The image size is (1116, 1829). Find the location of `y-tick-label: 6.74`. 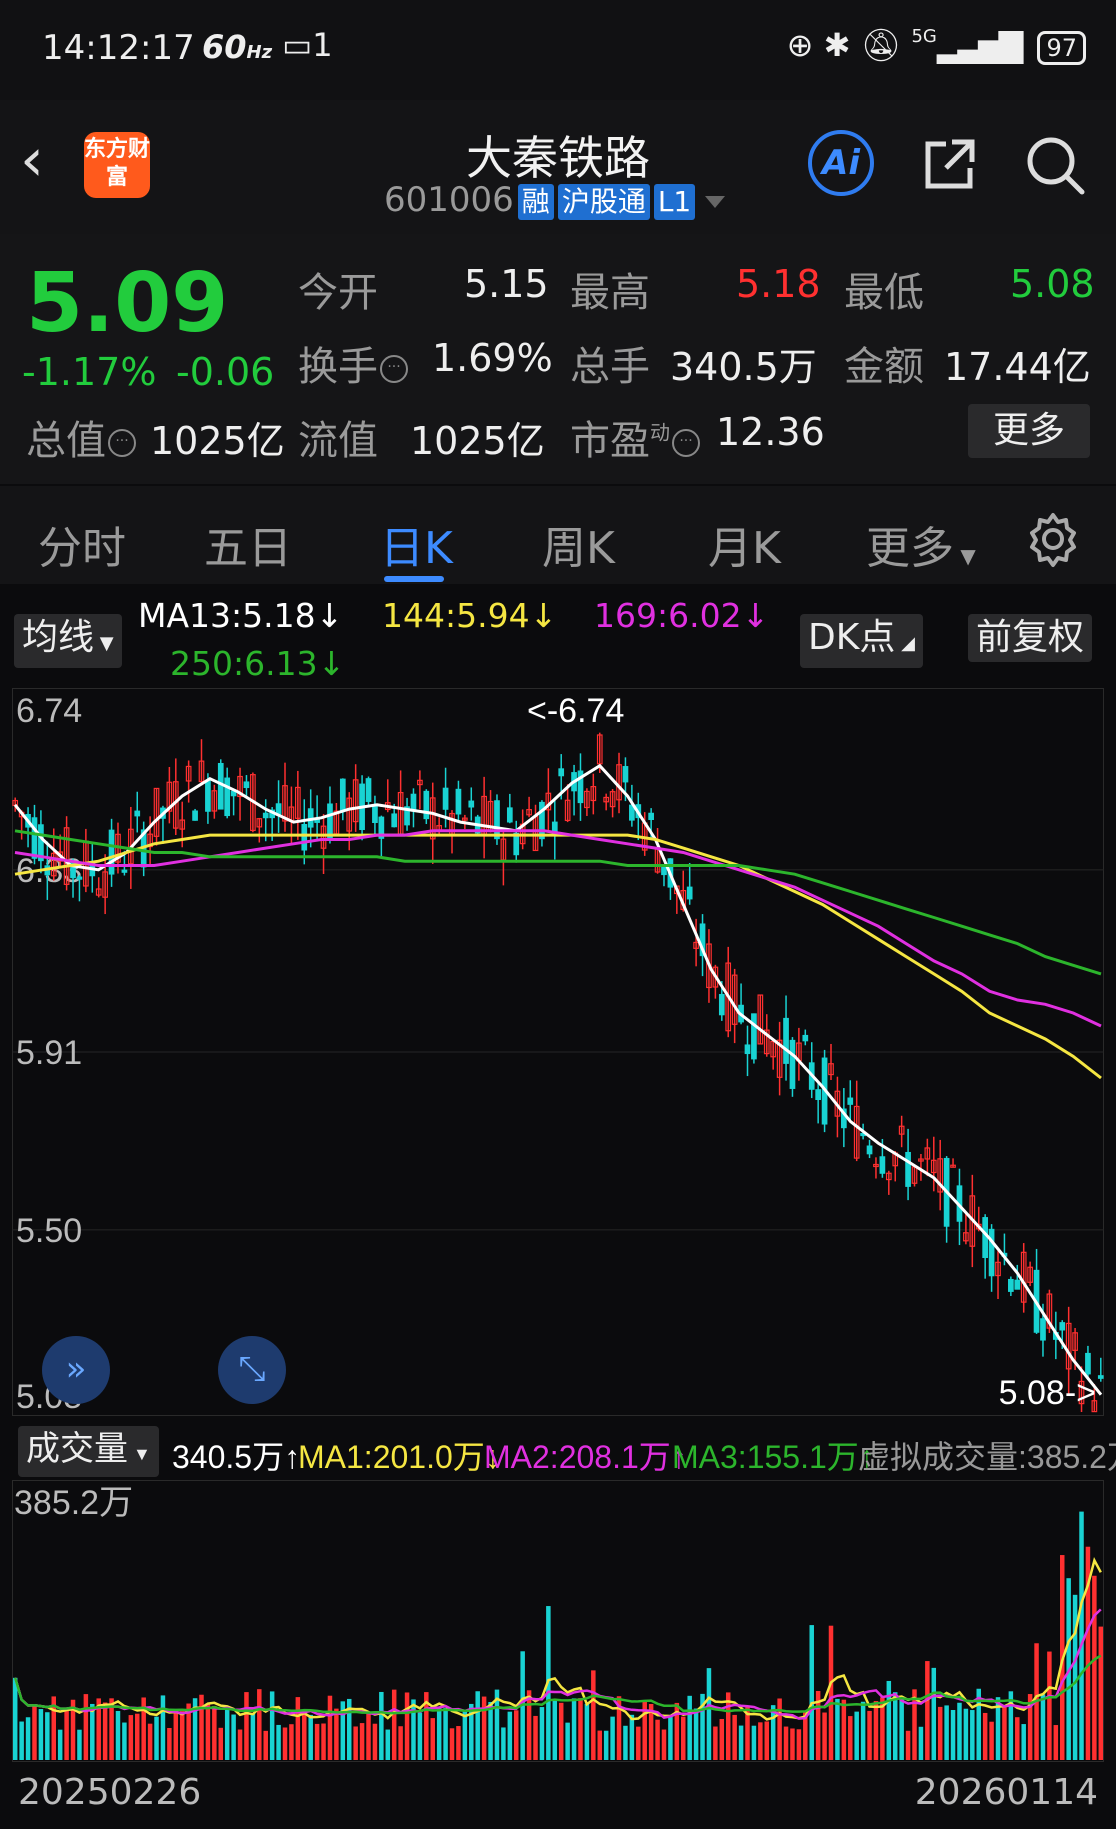

y-tick-label: 6.74 is located at coordinates (49, 711).